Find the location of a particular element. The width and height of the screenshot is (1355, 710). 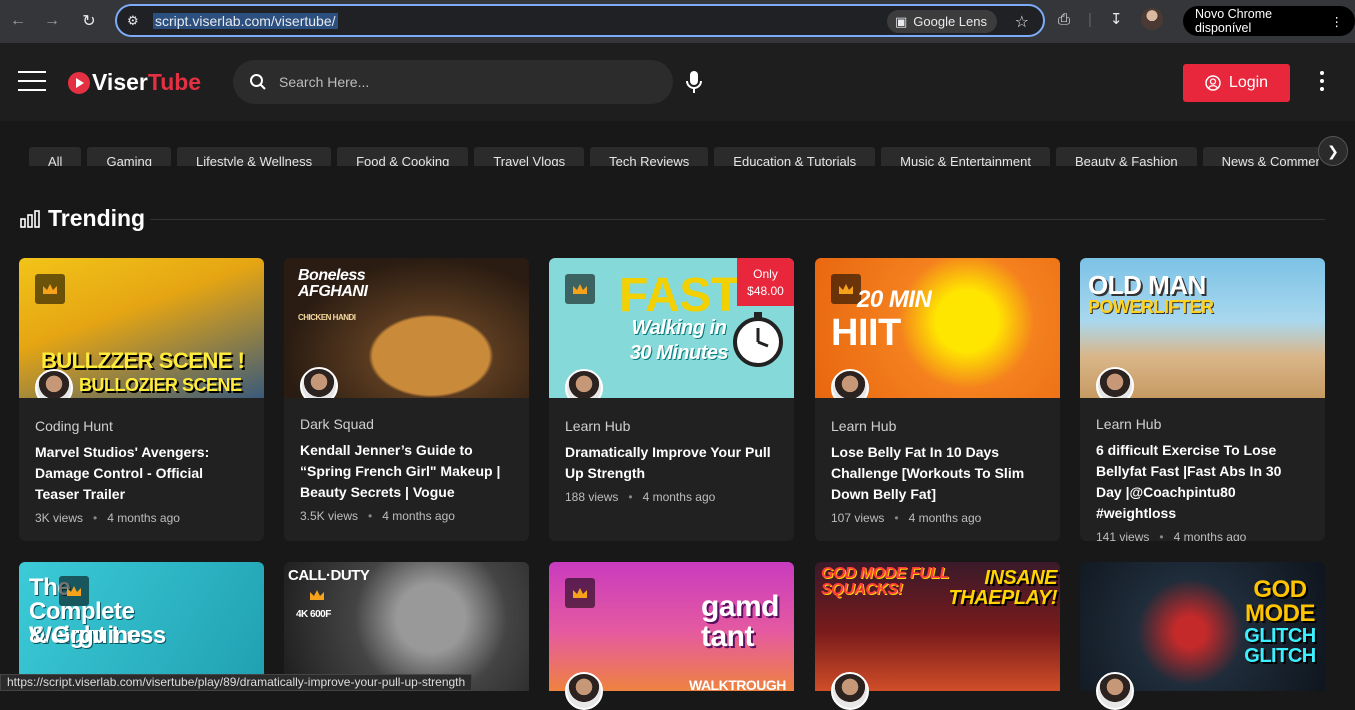

video-meta: 3K views • 4 months ago is located at coordinates (141, 518).